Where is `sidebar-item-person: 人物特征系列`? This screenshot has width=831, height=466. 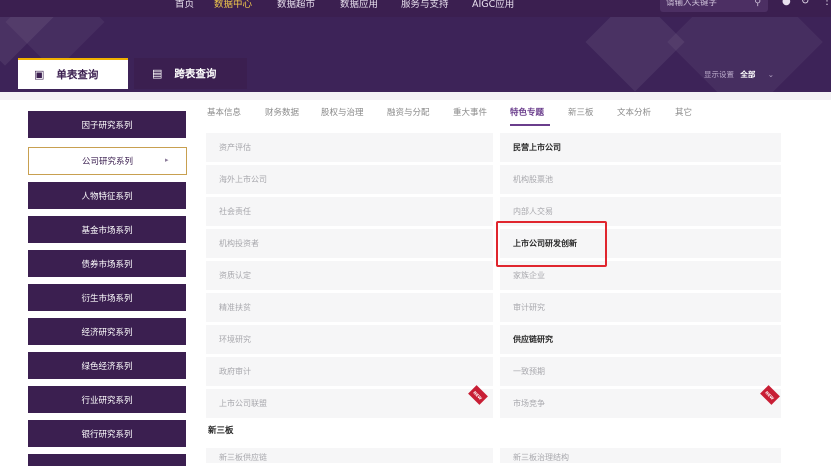 sidebar-item-person: 人物特征系列 is located at coordinates (107, 195).